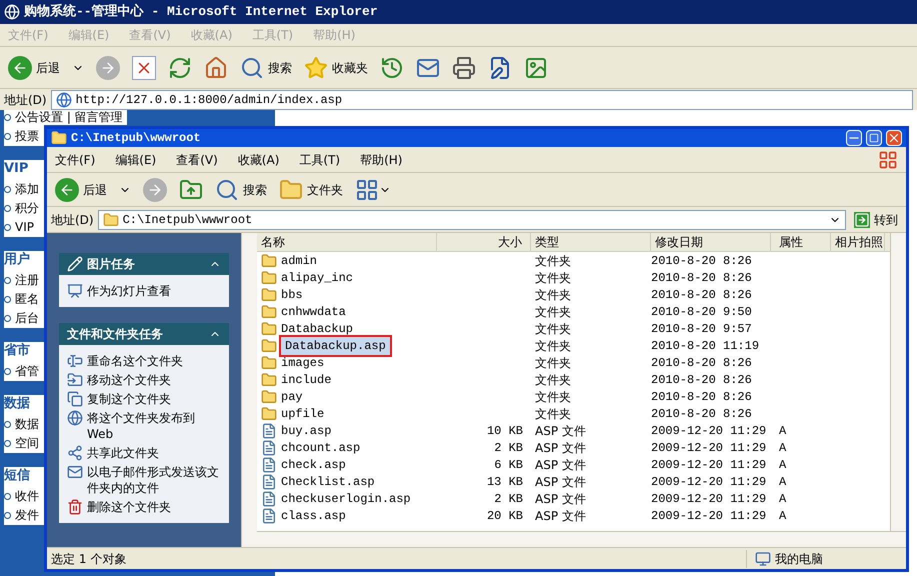 This screenshot has width=917, height=576. Describe the element at coordinates (129, 291) in the screenshot. I see `task-link: 作为幻灯片查看` at that location.